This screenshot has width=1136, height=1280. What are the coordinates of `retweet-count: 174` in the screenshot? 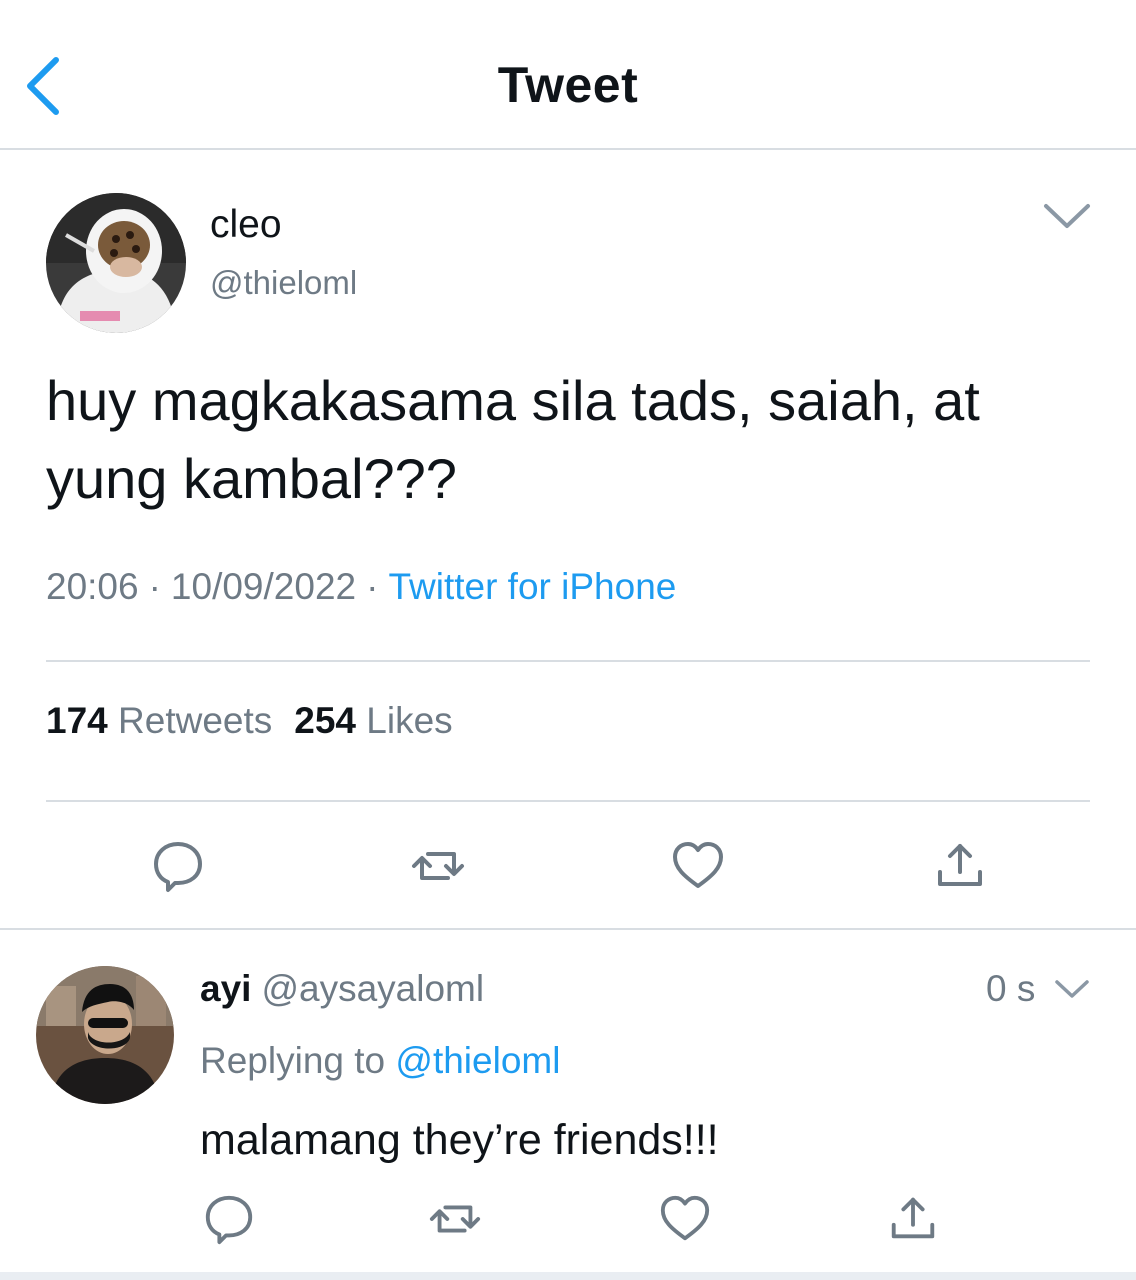 It's located at (77, 720).